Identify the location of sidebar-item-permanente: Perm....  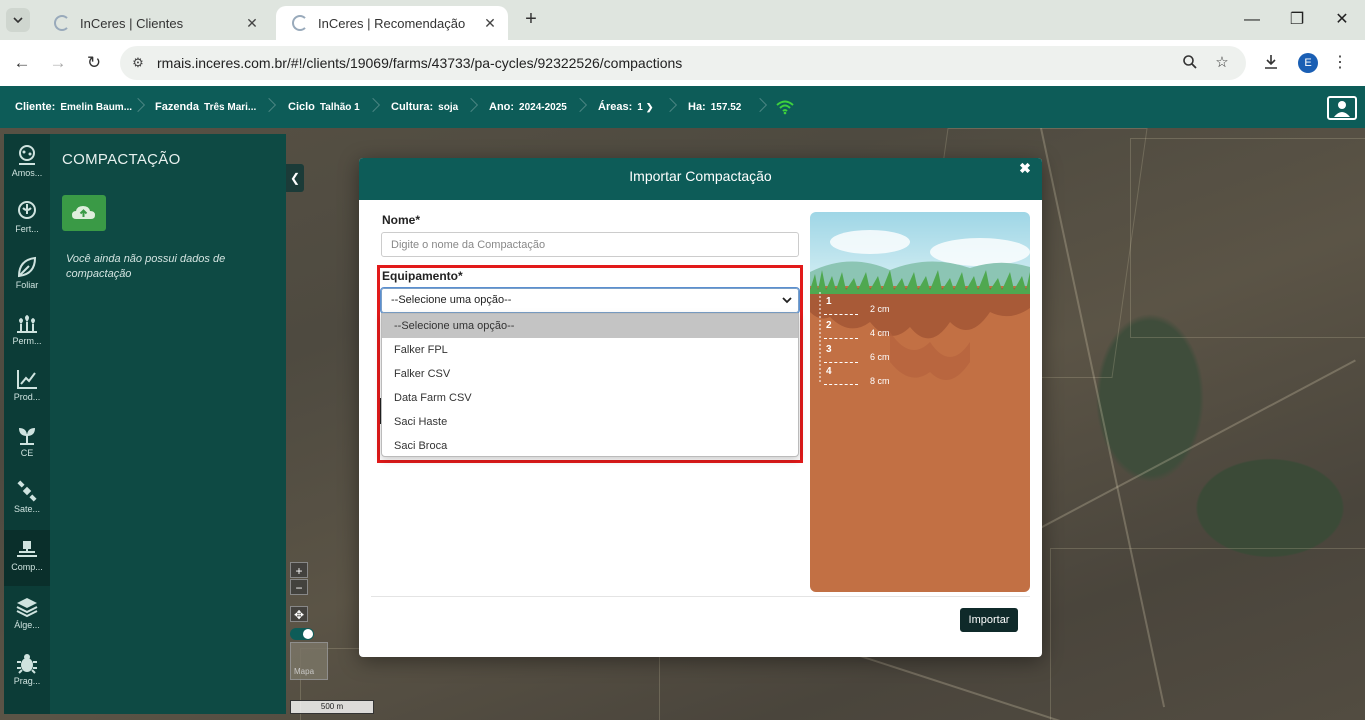
(27, 332).